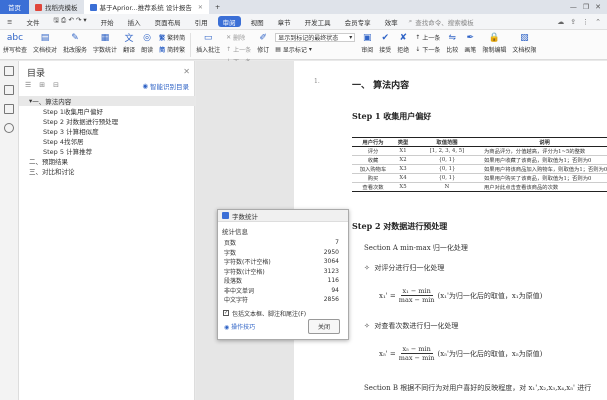 The width and height of the screenshot is (607, 400). Describe the element at coordinates (61, 8) in the screenshot. I see `tab-template-label: 找稻壳模板` at that location.